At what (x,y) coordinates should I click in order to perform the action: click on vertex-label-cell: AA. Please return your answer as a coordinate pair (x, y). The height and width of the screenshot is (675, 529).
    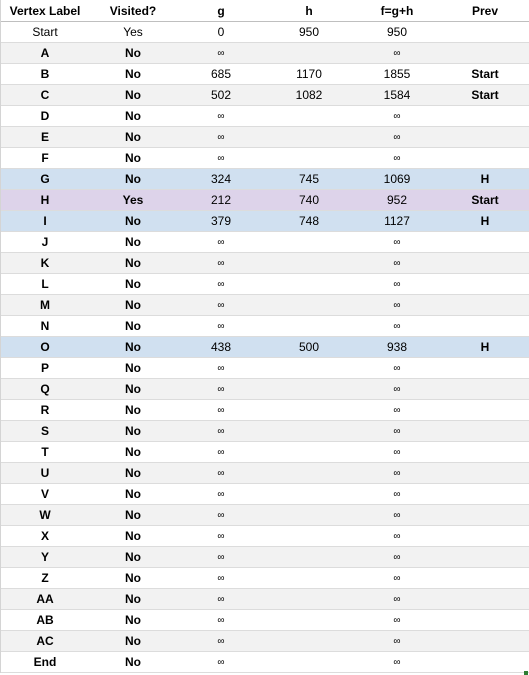
    Looking at the image, I should click on (45, 599).